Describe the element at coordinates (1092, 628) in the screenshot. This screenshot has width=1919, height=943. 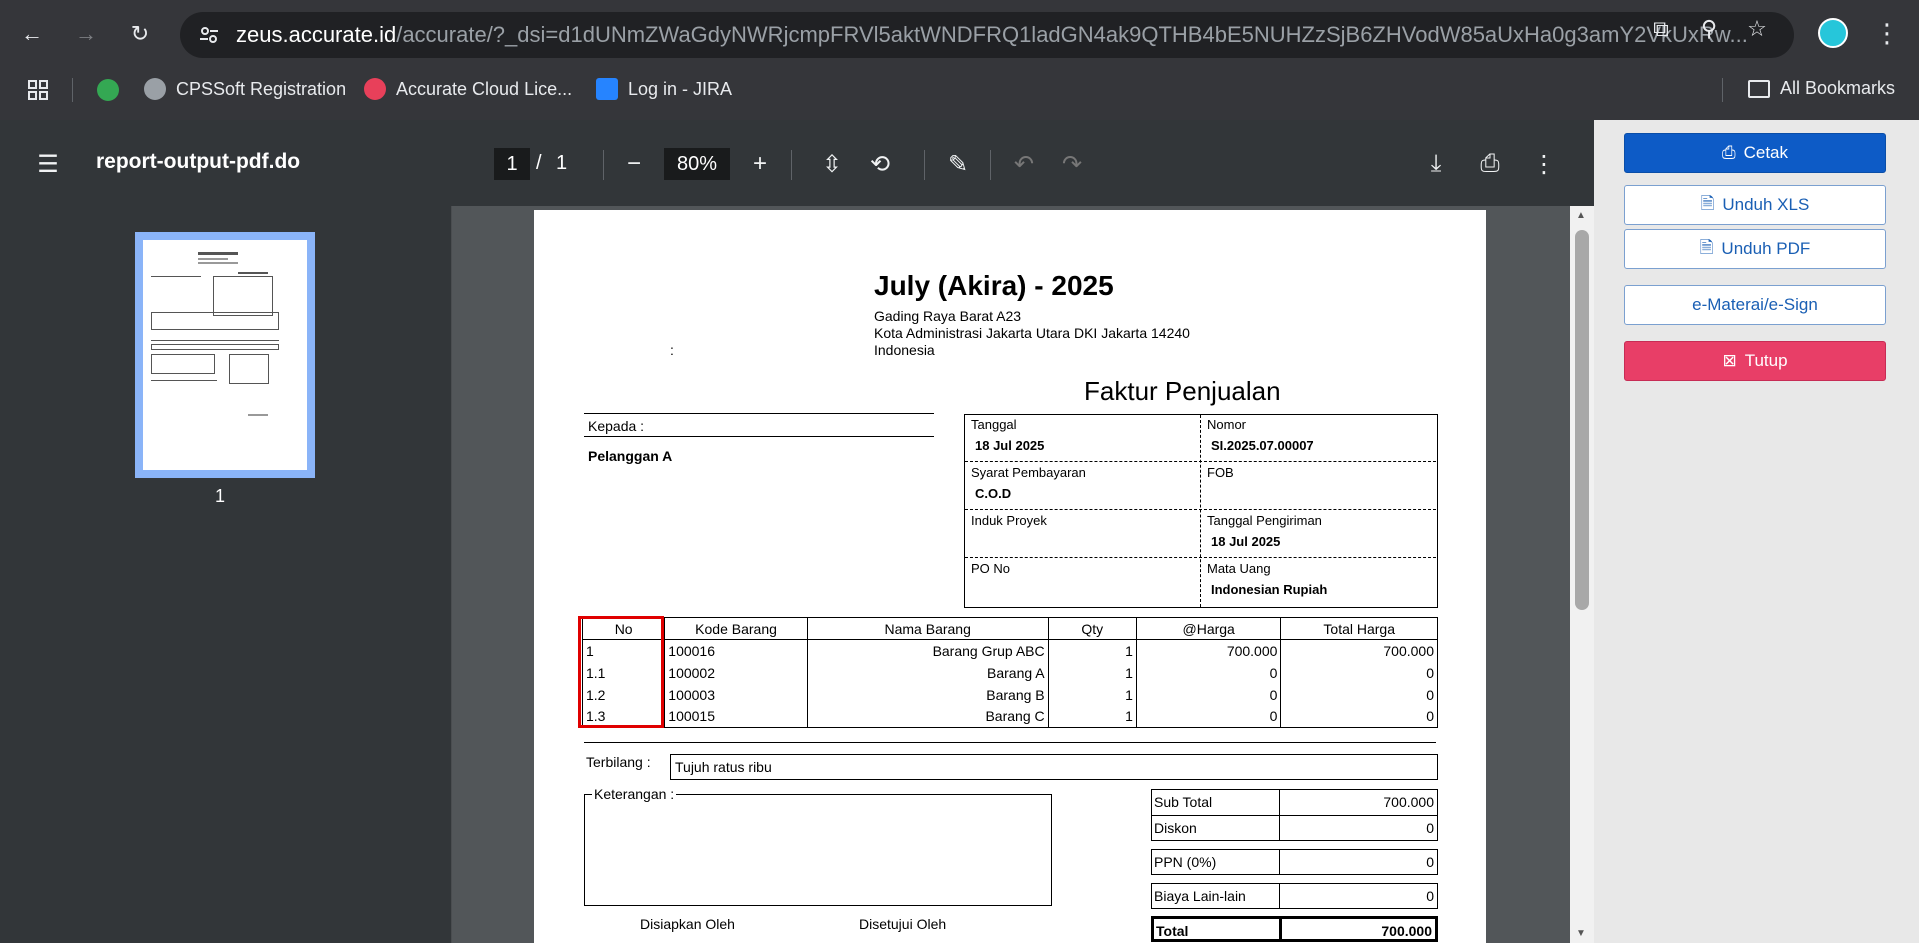
I see `col-header: Qty` at that location.